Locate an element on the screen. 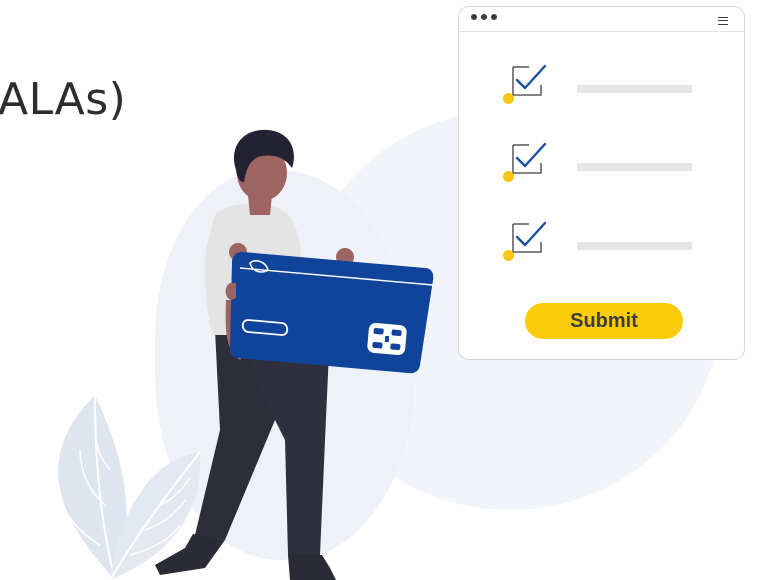 The width and height of the screenshot is (757, 580). hamburger-menu-icon is located at coordinates (723, 21).